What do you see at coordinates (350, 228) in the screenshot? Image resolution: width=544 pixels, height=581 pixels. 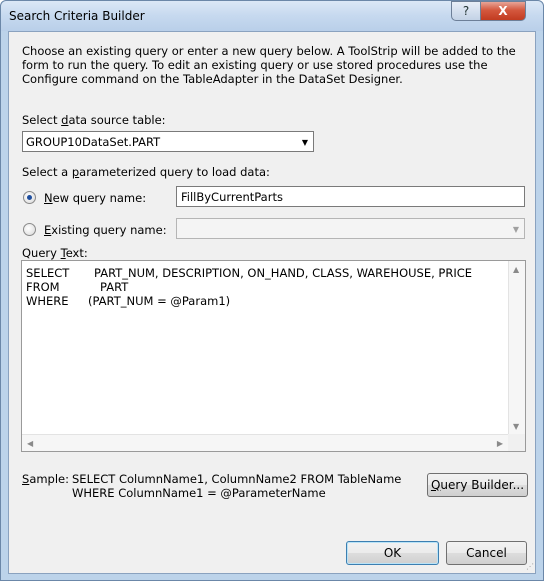 I see `existing-query-combo: ▼` at bounding box center [350, 228].